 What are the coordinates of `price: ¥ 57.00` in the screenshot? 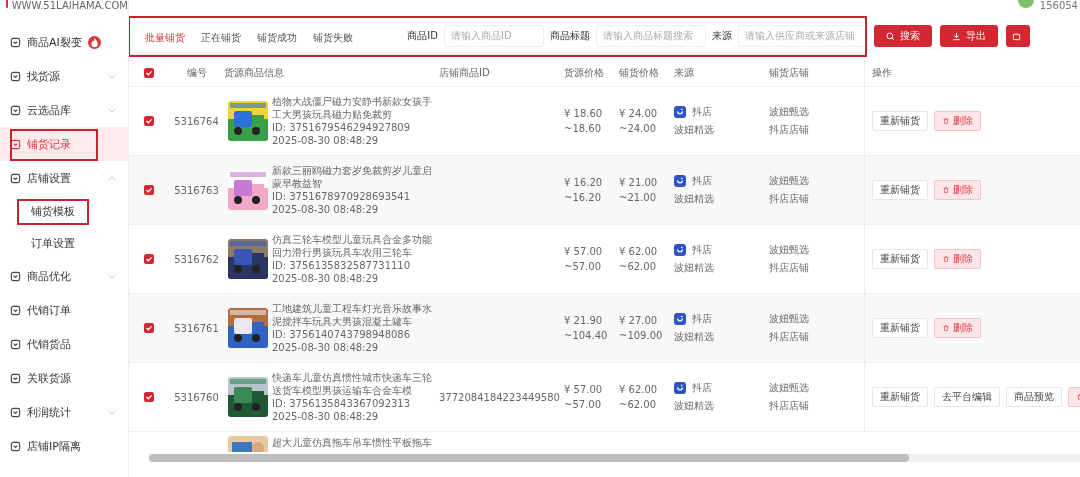 It's located at (583, 251).